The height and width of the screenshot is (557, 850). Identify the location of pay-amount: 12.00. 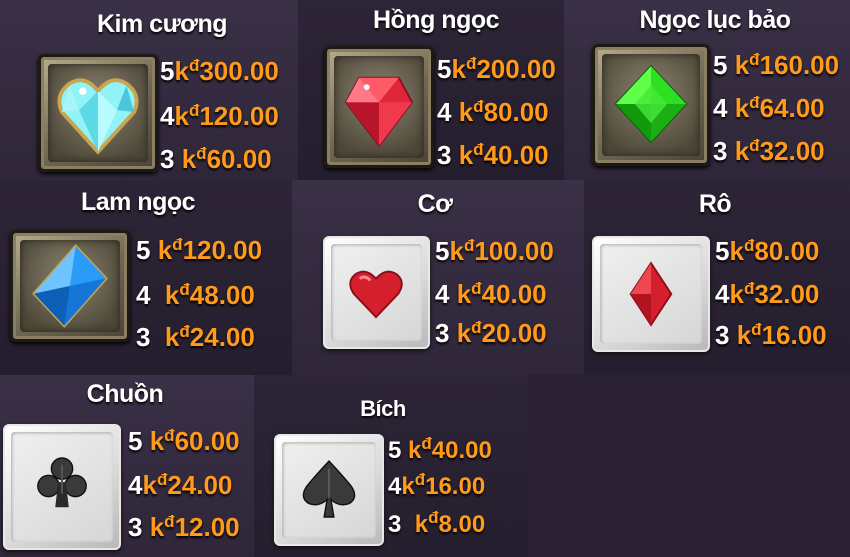
(207, 527).